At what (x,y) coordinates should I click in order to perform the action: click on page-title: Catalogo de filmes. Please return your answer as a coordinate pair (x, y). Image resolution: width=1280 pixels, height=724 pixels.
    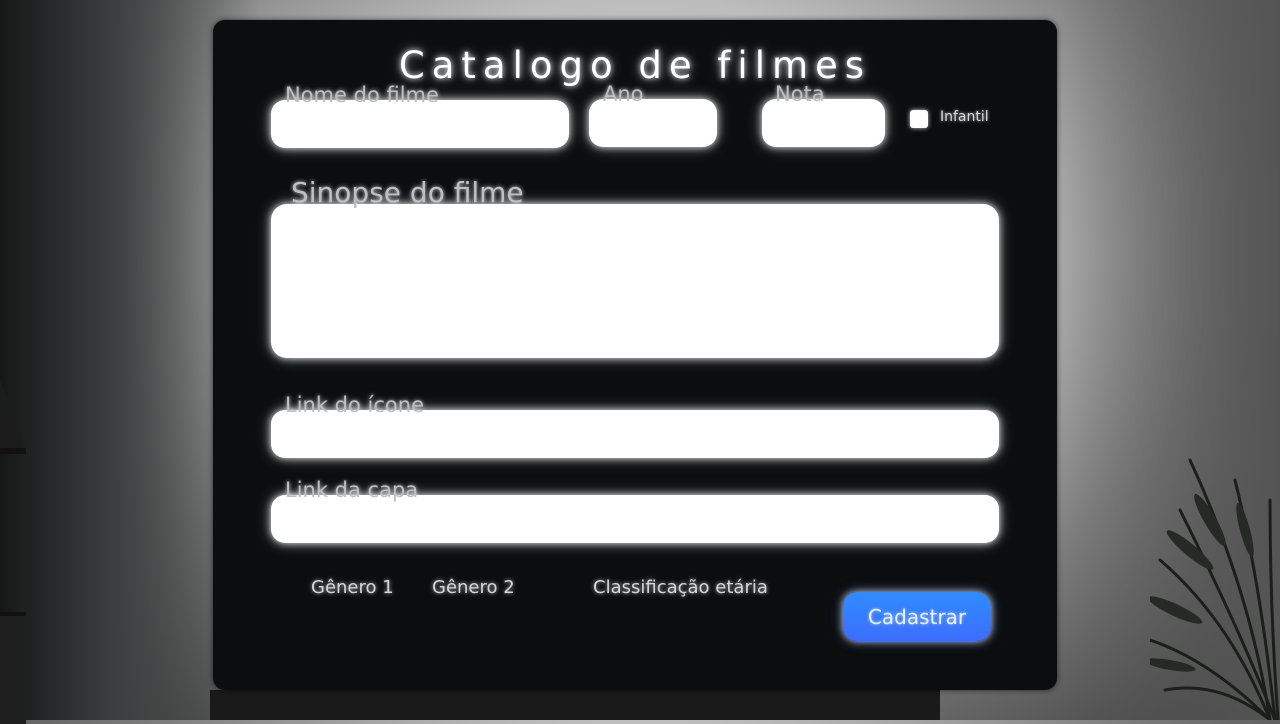
    Looking at the image, I should click on (635, 65).